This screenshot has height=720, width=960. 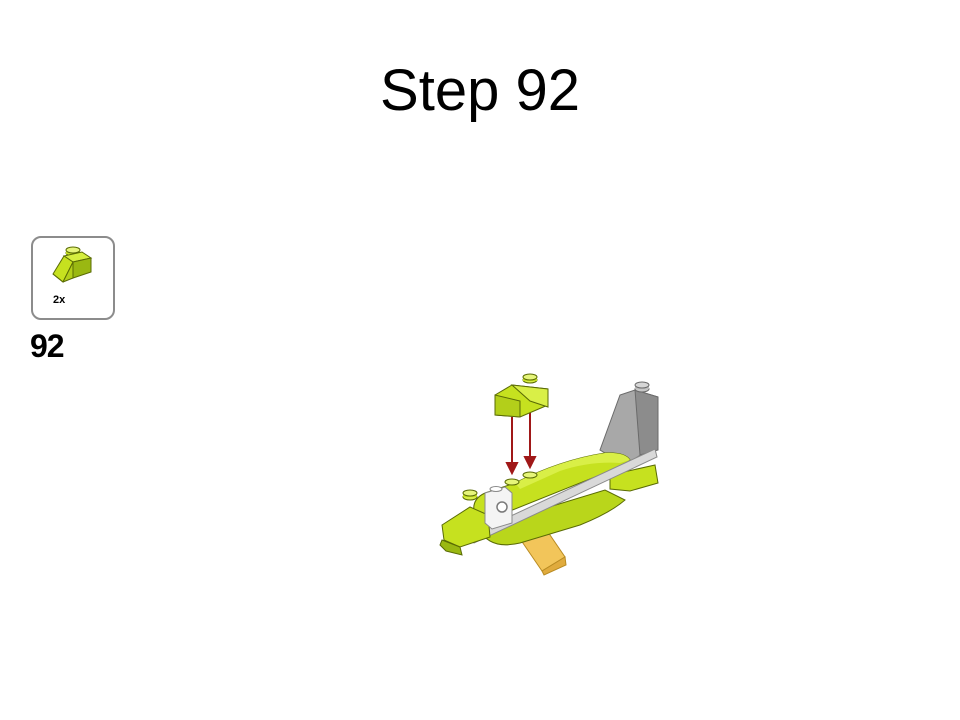 I want to click on parts-callout: 2x, so click(x=73, y=278).